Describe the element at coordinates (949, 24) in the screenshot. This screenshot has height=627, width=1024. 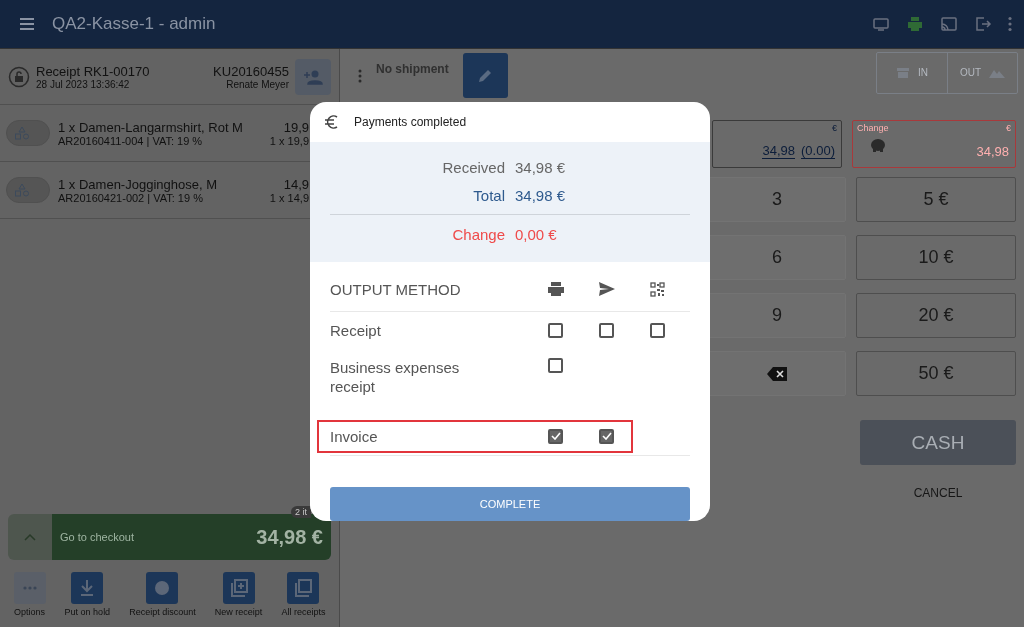
I see `cast-icon` at that location.